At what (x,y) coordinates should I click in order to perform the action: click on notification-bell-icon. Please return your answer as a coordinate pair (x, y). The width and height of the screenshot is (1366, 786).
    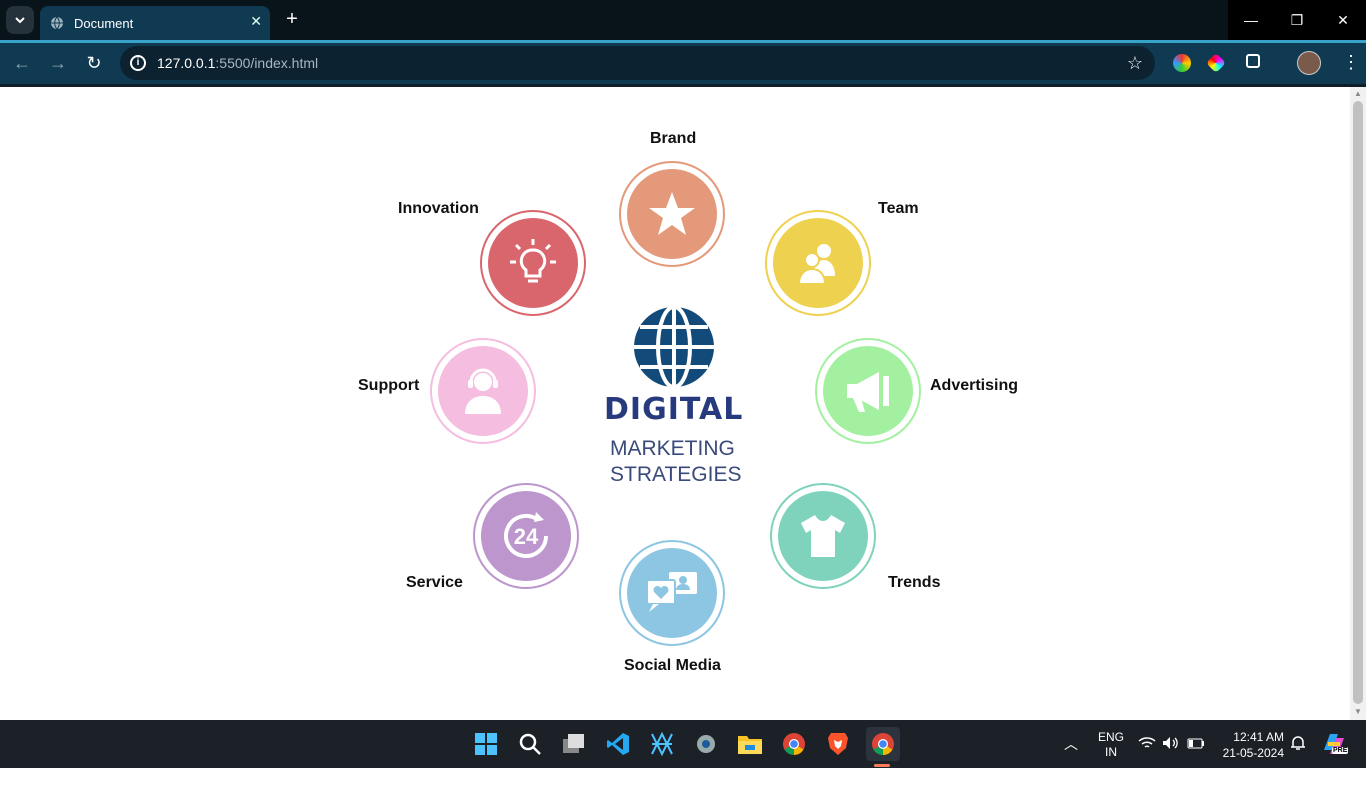
    Looking at the image, I should click on (1298, 759).